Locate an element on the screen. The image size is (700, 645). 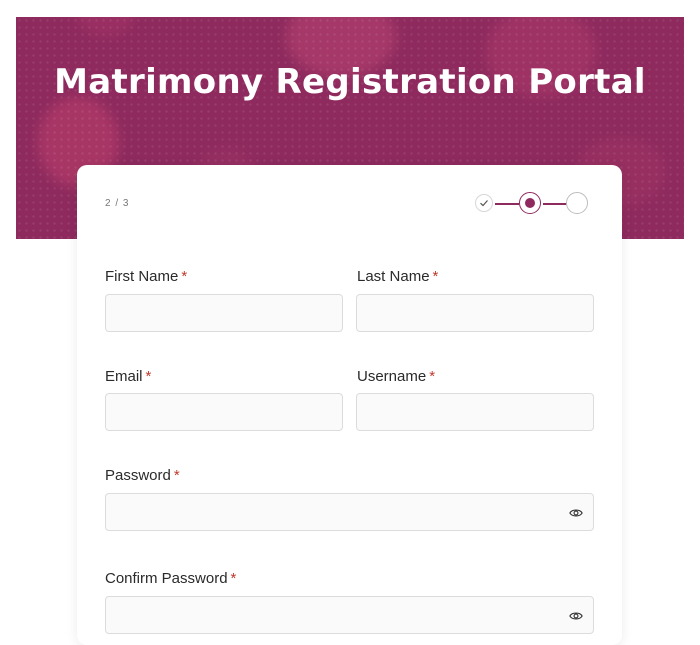
progress-stepper is located at coordinates (532, 204).